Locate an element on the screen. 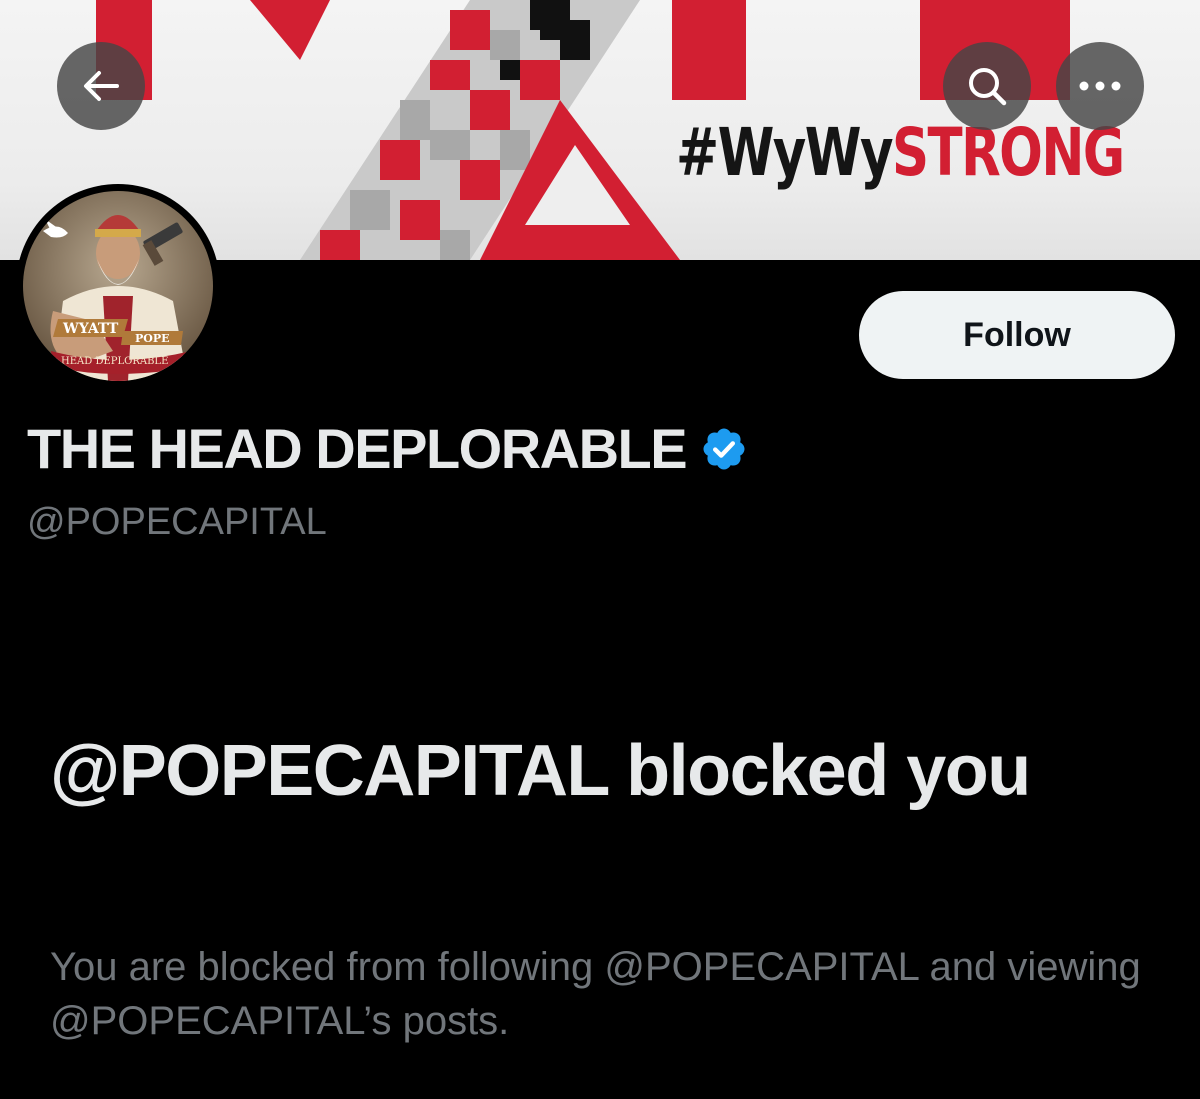  avatar-ribbon-text-1: WYATT is located at coordinates (90, 329).